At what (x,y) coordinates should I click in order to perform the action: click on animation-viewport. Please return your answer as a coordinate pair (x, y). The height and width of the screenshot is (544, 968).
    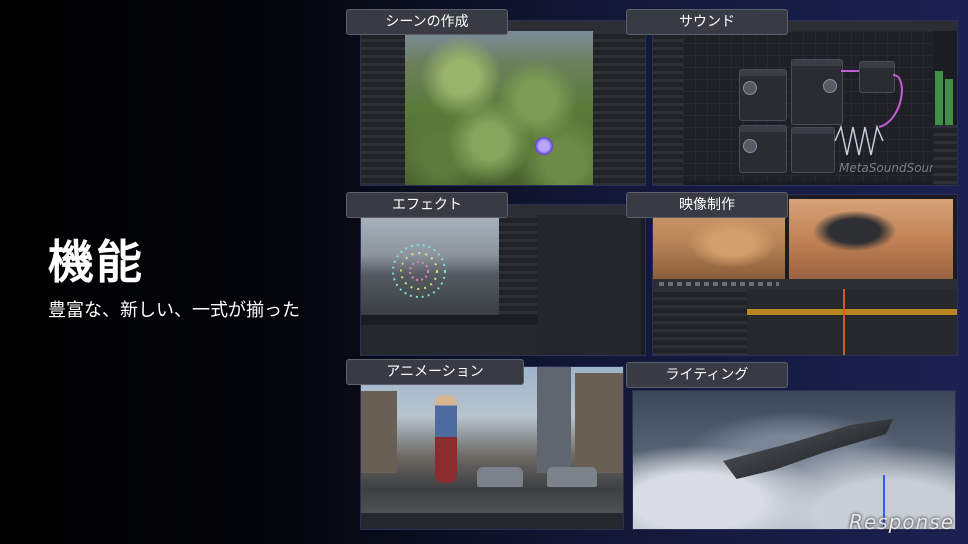
    Looking at the image, I should click on (492, 448).